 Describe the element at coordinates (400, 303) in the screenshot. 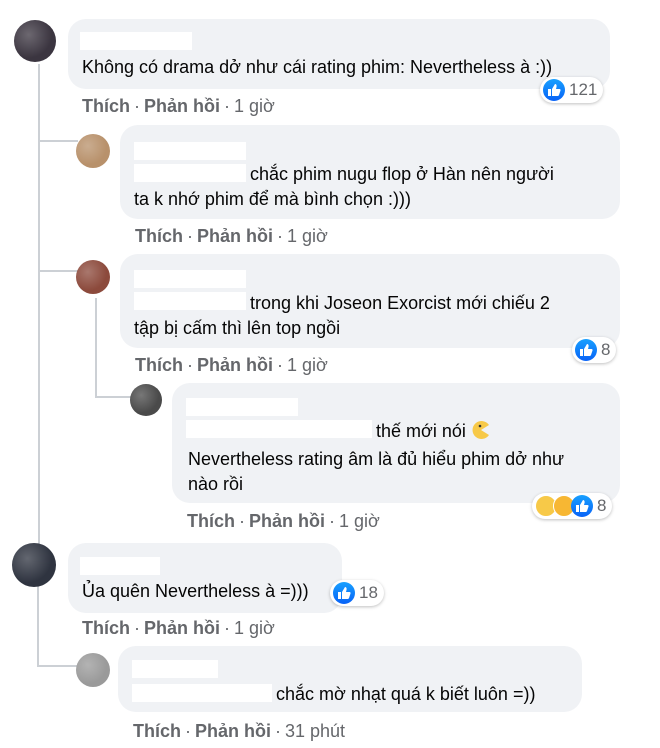

I see `comment-text: trong khi Joseon Exorcist mới chiếu 2` at that location.